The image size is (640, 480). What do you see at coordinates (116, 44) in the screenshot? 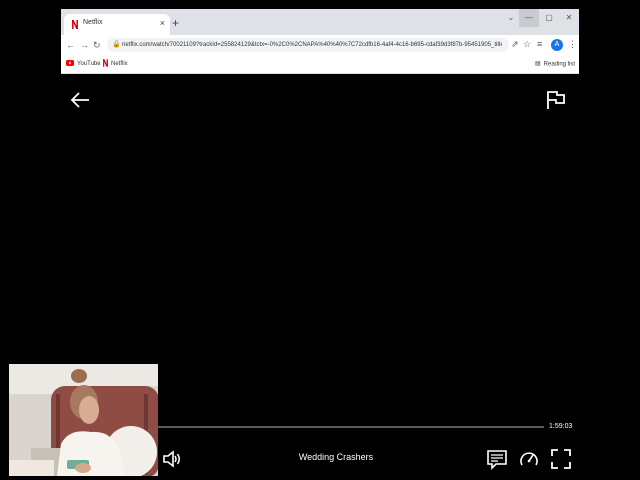
I see `lock-icon: 🔒` at bounding box center [116, 44].